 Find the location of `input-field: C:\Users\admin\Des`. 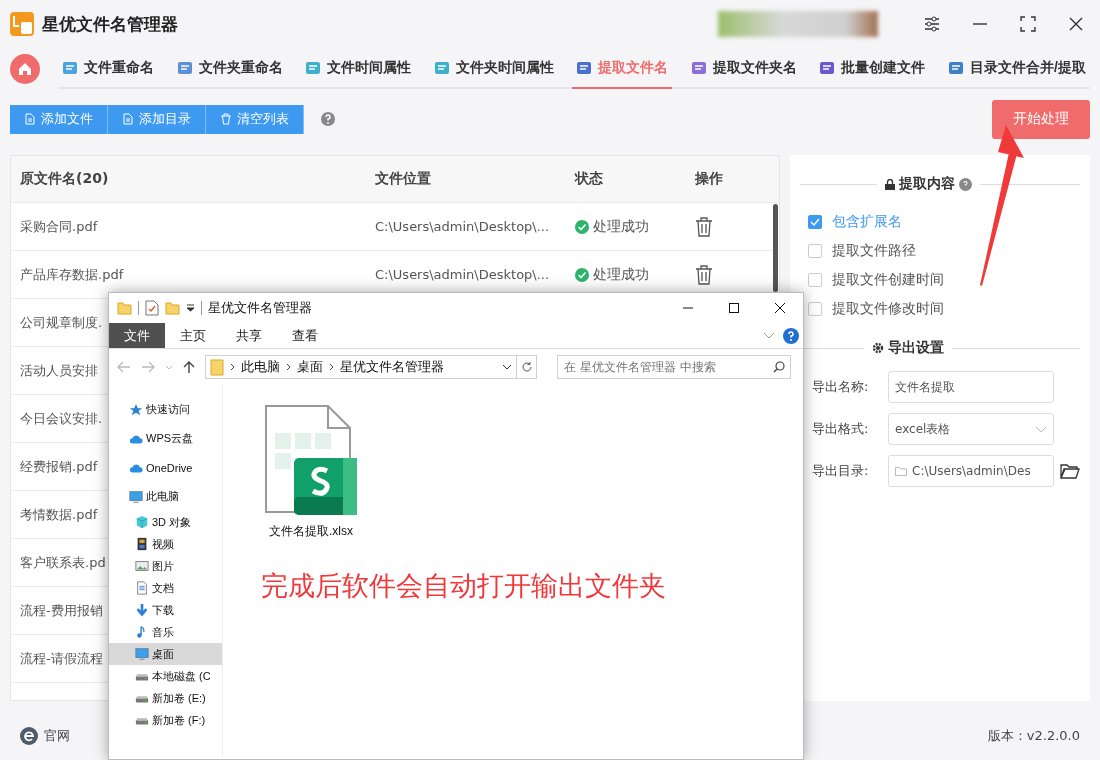

input-field: C:\Users\admin\Des is located at coordinates (971, 471).